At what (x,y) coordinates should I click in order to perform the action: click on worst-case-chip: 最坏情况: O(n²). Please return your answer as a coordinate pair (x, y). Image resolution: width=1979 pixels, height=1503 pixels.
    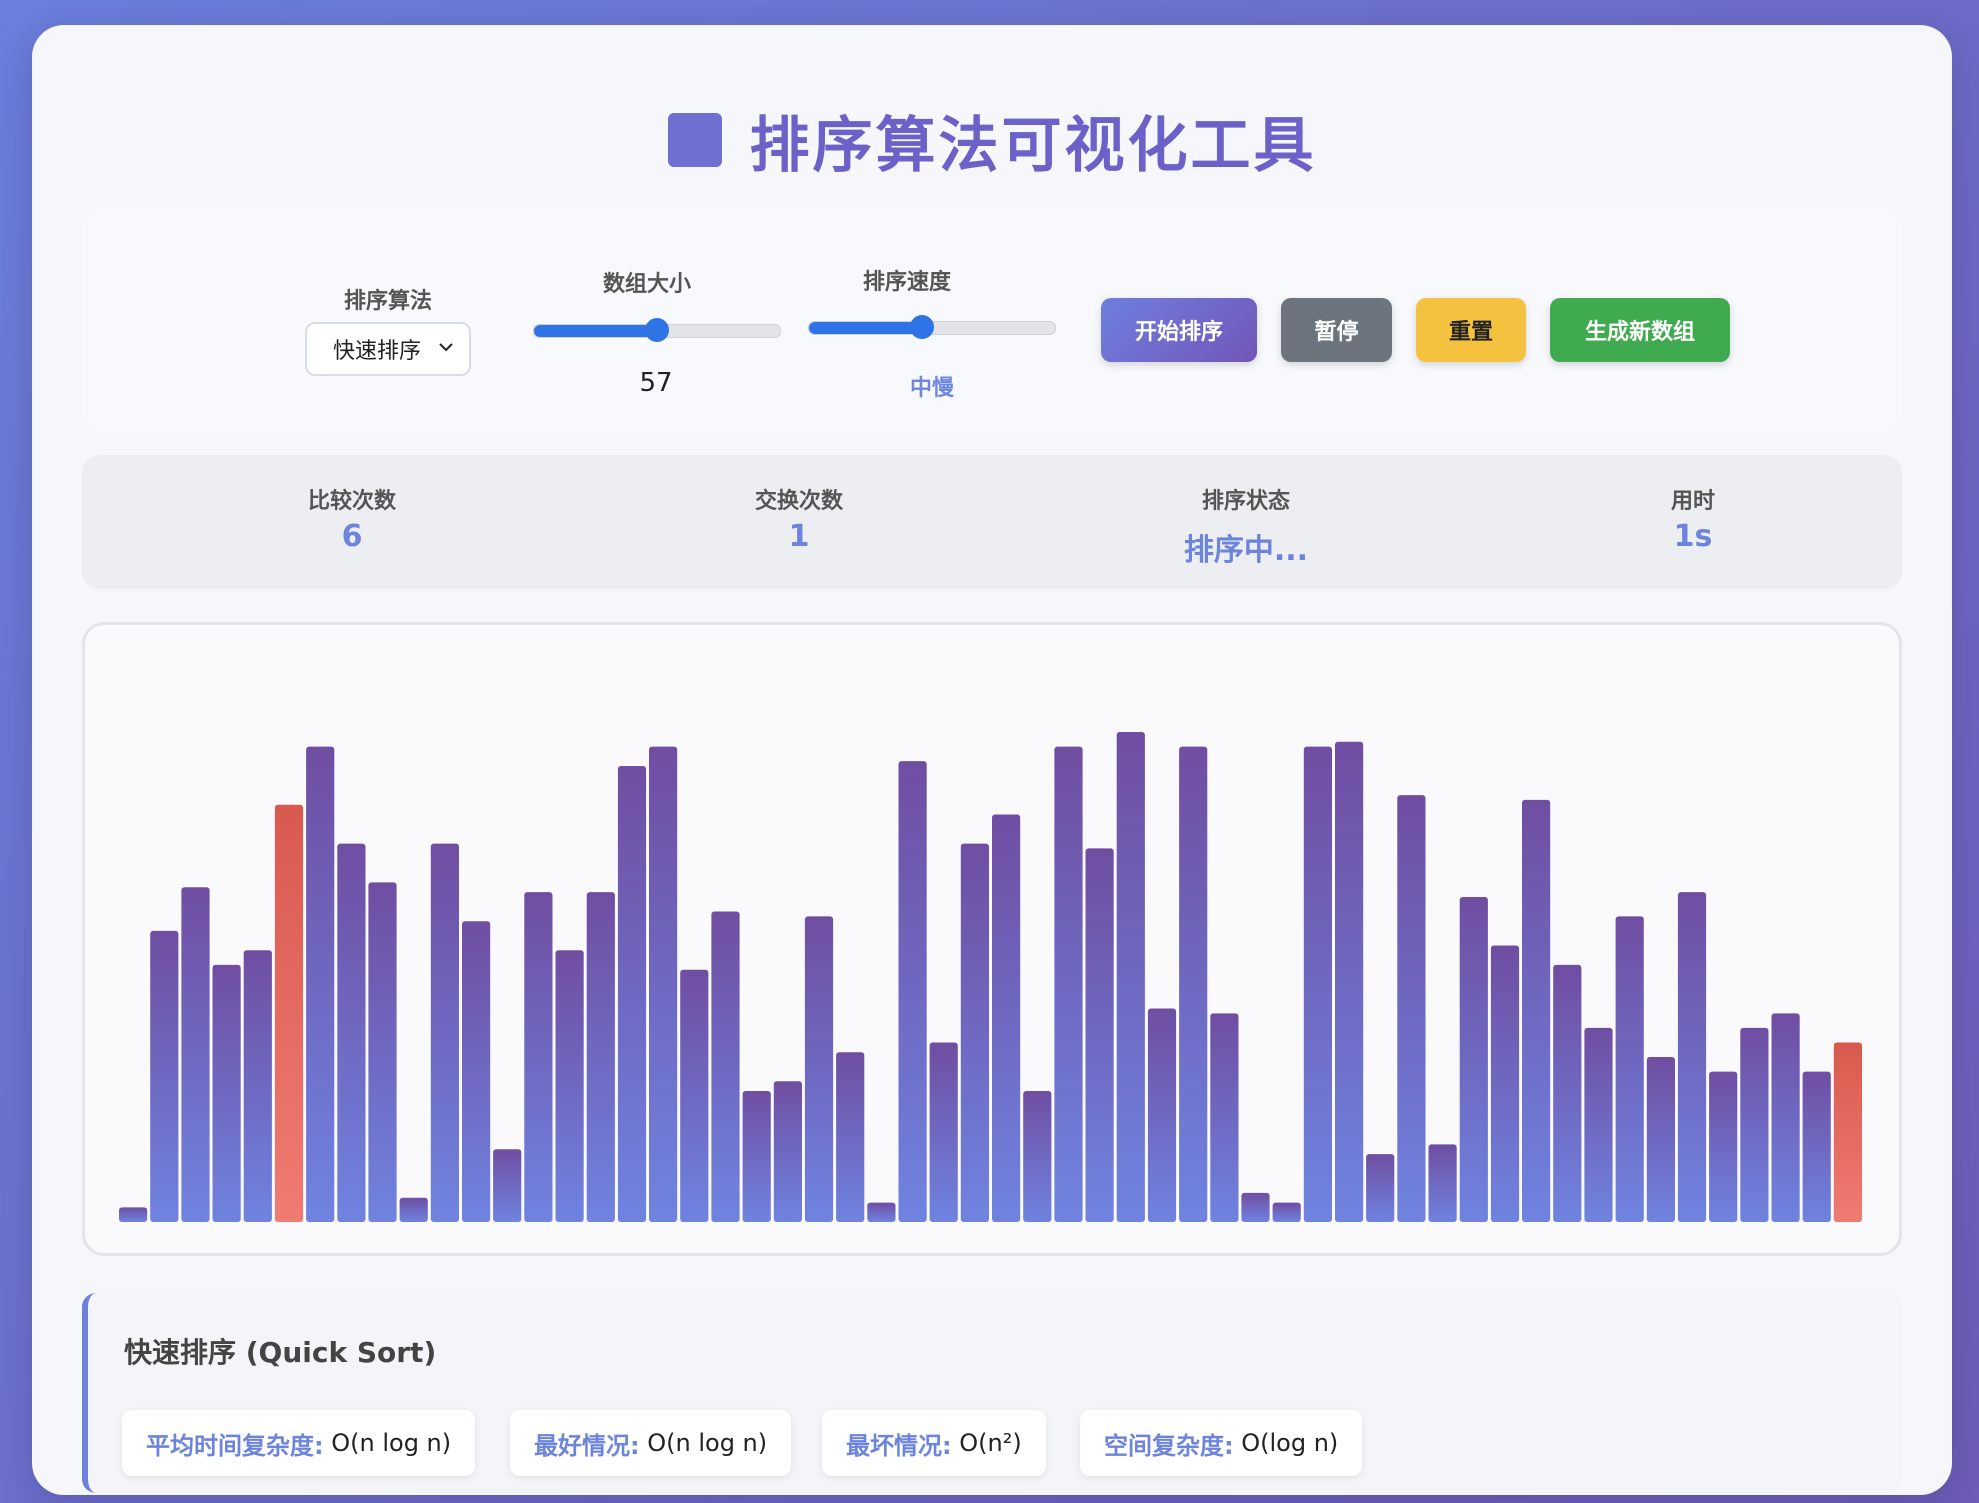
    Looking at the image, I should click on (934, 1443).